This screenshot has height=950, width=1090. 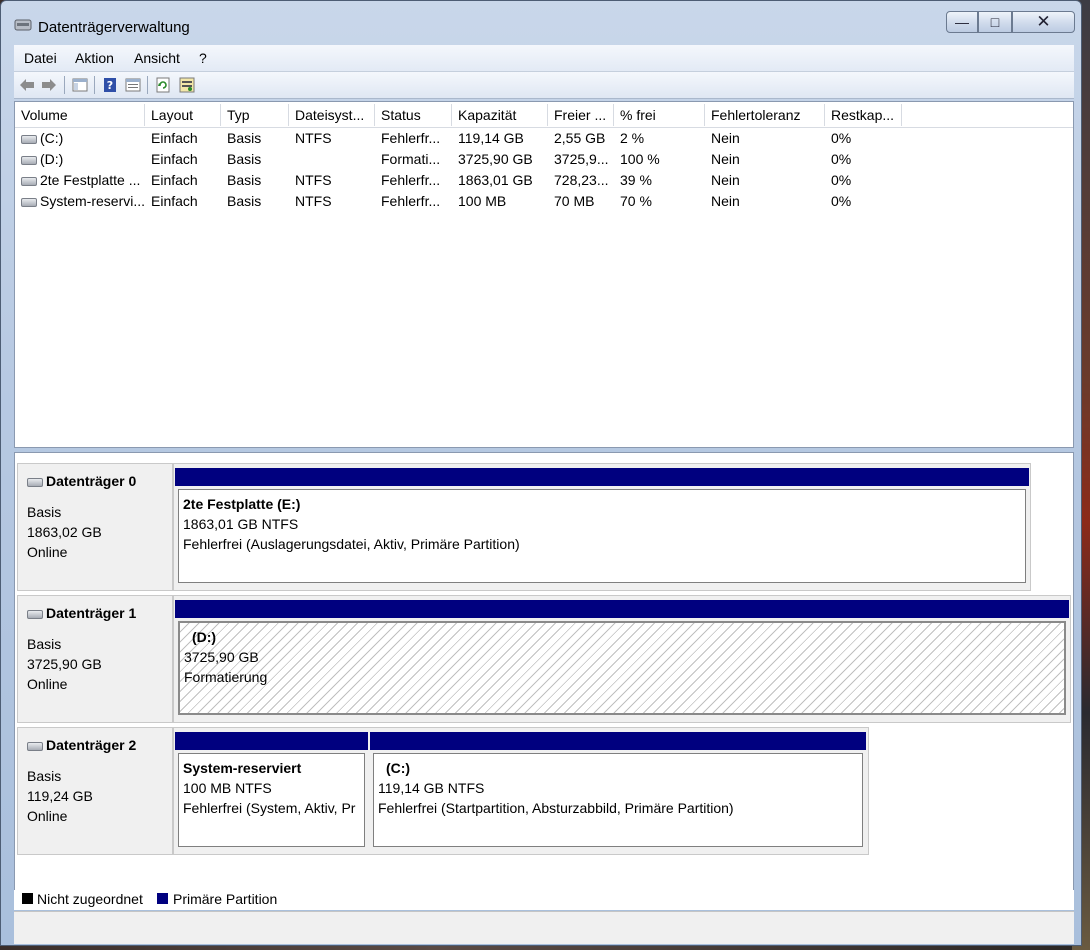 I want to click on partition-body: (D:) 3725,90 GB Formatierung, so click(x=622, y=668).